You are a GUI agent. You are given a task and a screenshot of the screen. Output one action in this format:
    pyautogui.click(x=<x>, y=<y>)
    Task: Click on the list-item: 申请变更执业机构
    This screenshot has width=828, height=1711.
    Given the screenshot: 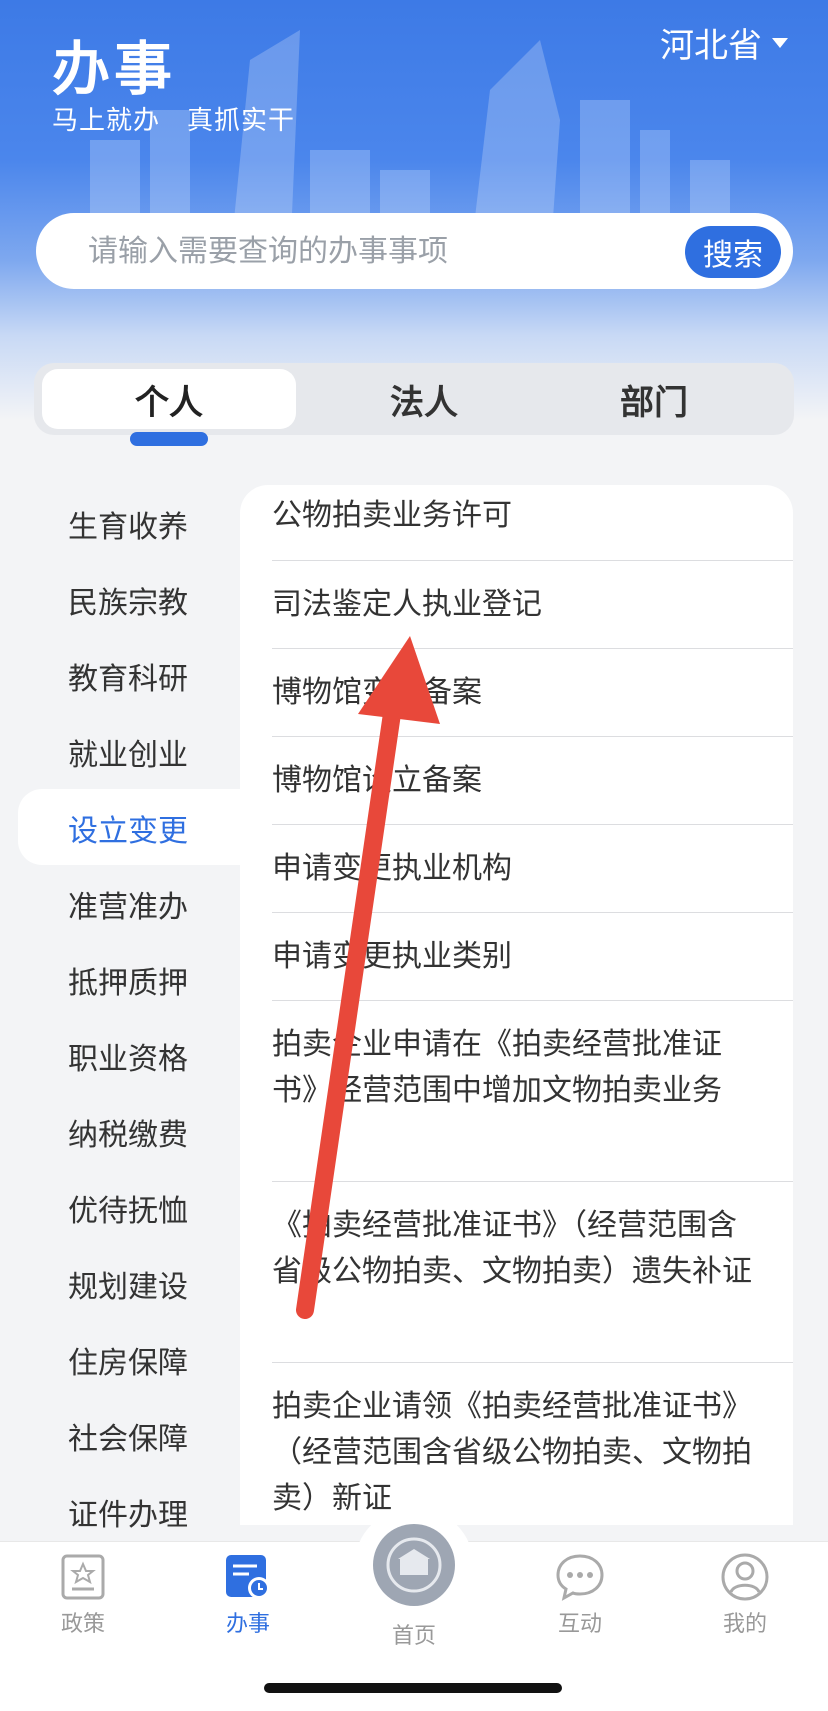 What is the action you would take?
    pyautogui.click(x=517, y=869)
    